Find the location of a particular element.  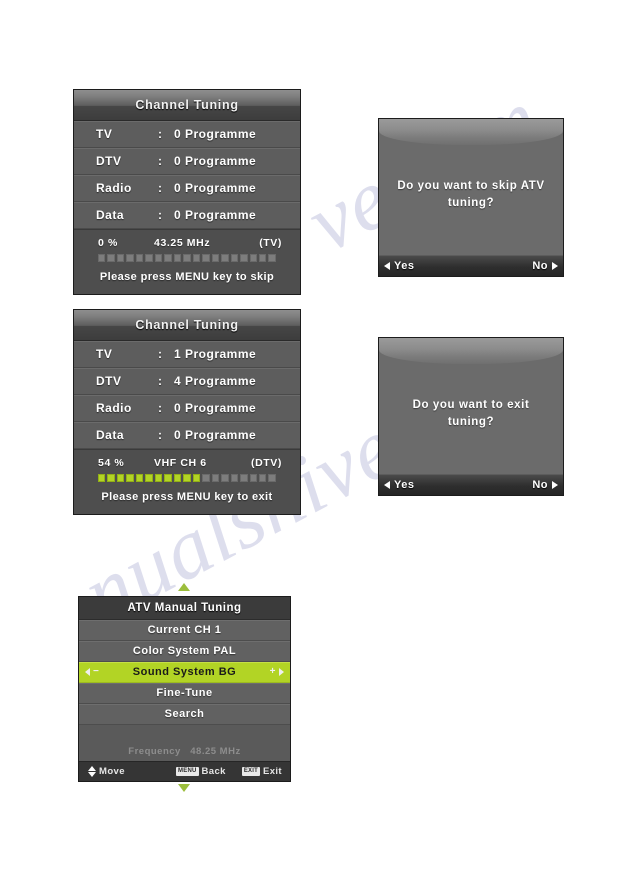

table-row: DTV : 4 Programme is located at coordinates (187, 381).